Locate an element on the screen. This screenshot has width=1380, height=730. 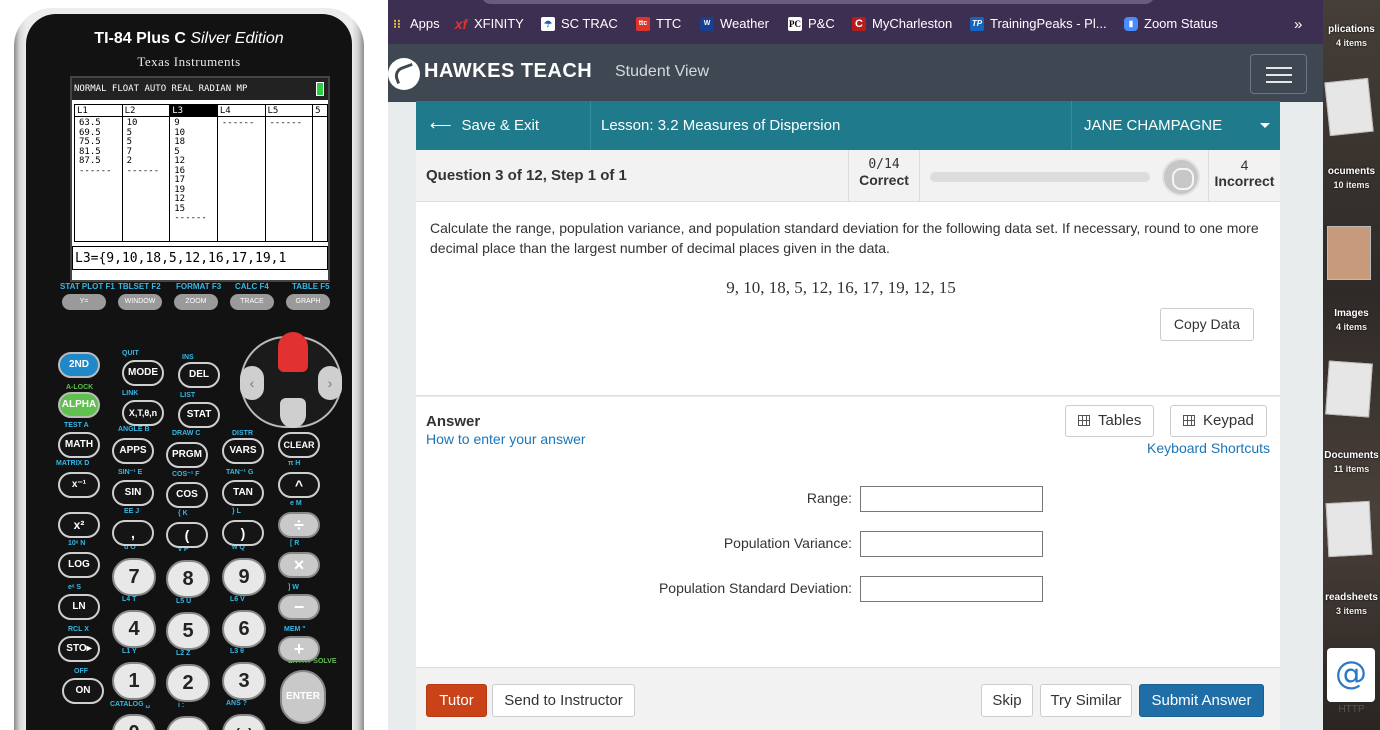
key-caret: ^ is located at coordinates (299, 485).